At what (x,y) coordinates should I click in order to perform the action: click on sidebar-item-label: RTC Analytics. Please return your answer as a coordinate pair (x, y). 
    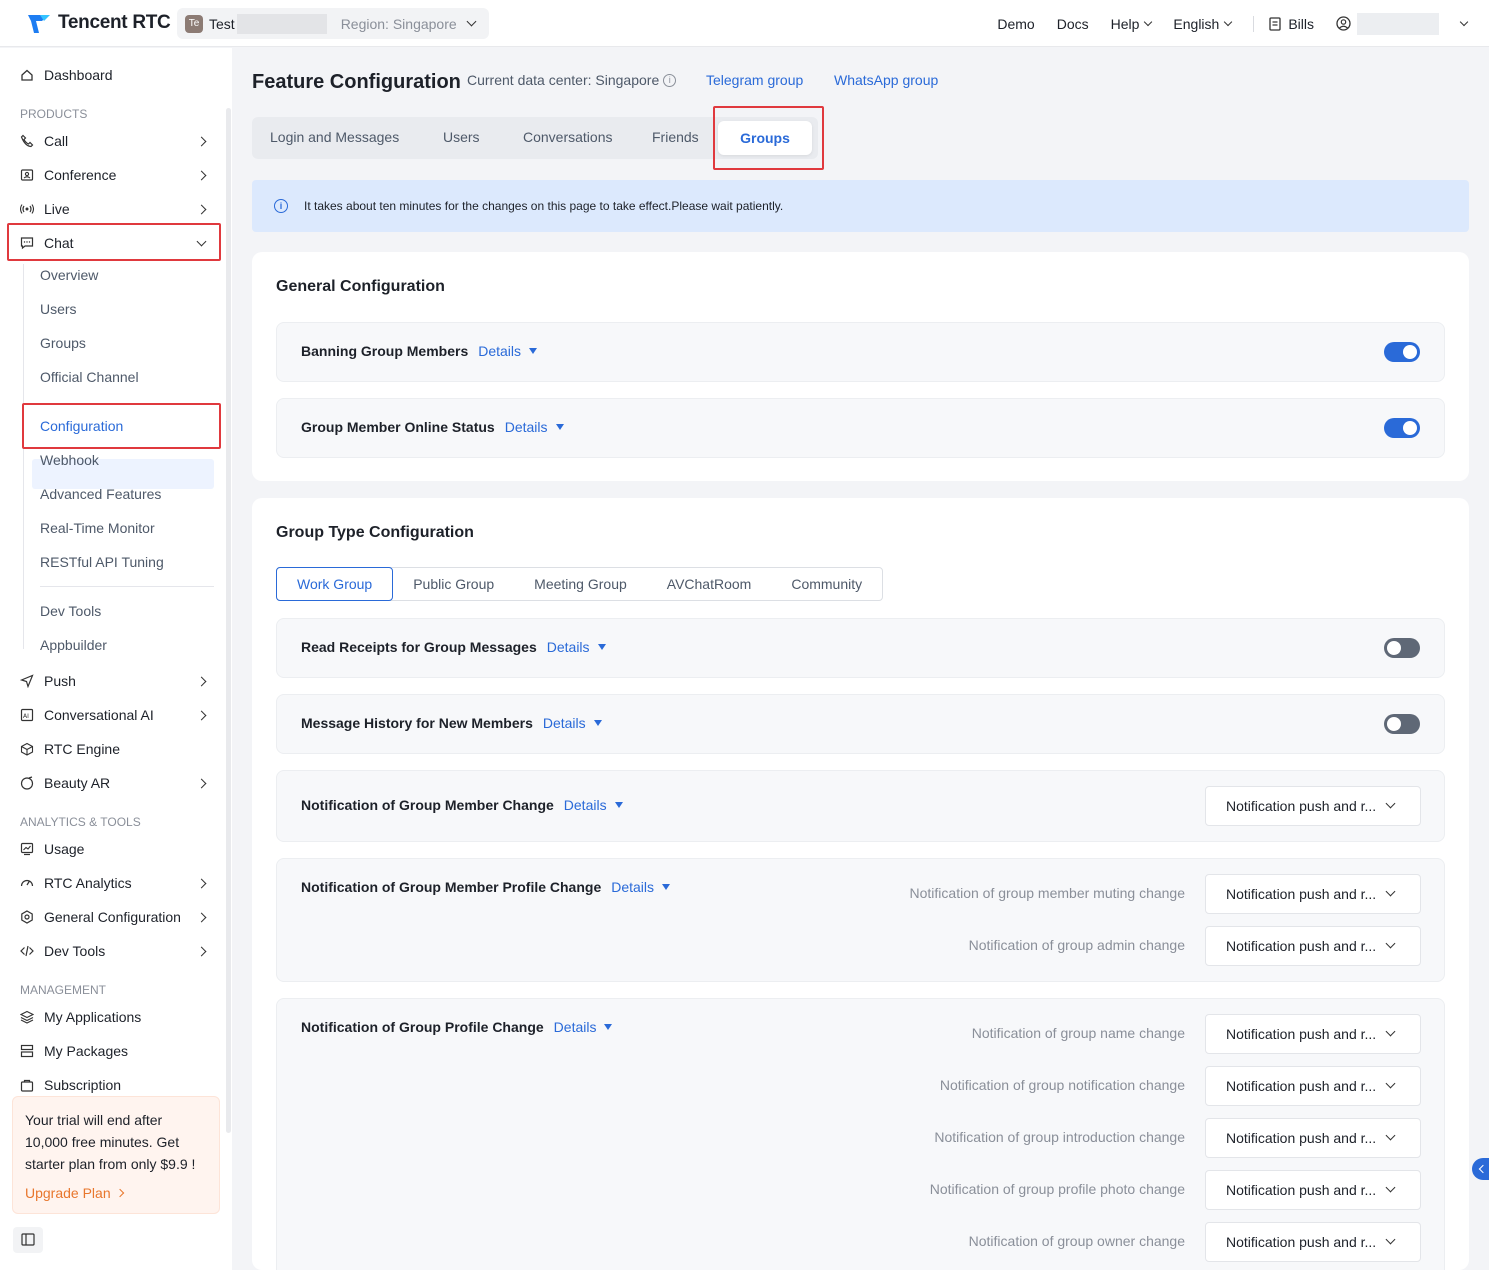
    Looking at the image, I should click on (88, 883).